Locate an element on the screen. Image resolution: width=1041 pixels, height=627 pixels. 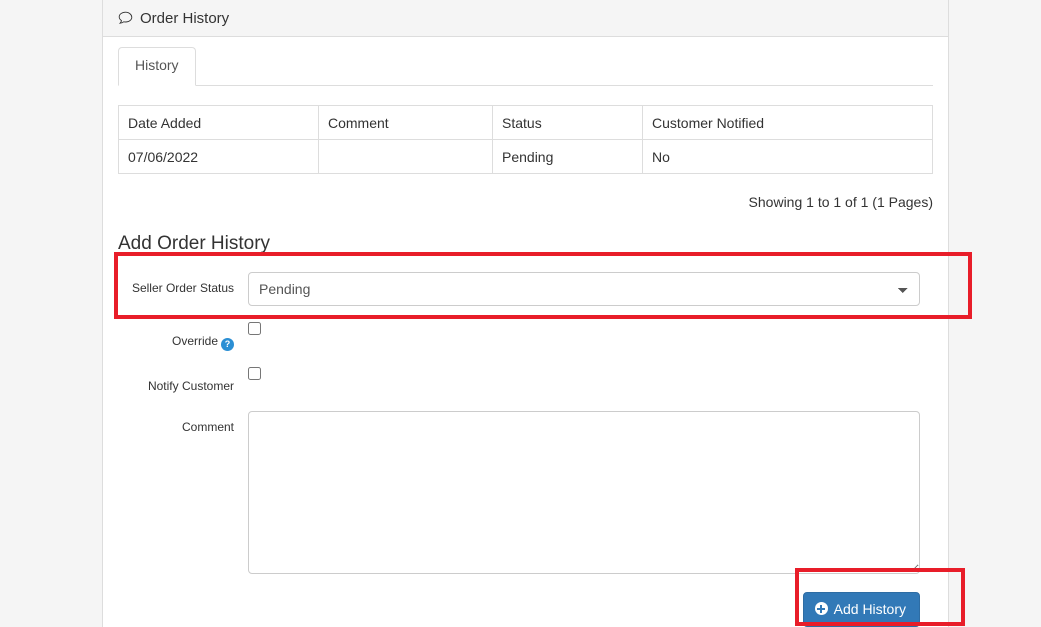
add-history-button-label: Add History is located at coordinates (869, 608).